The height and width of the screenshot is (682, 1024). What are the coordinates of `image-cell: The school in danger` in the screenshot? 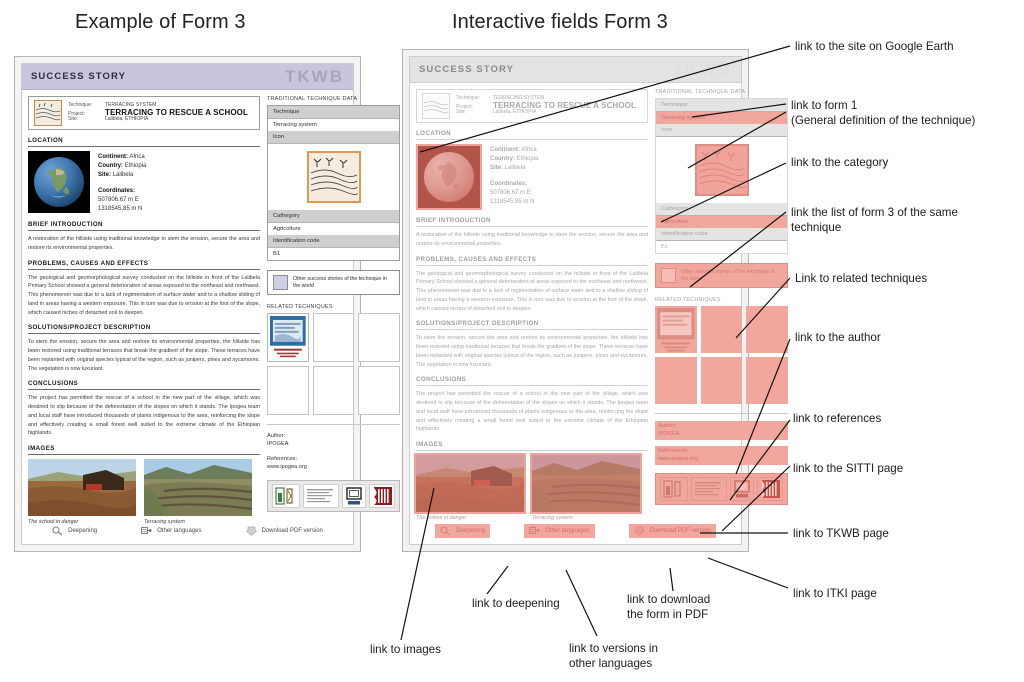 It's located at (470, 487).